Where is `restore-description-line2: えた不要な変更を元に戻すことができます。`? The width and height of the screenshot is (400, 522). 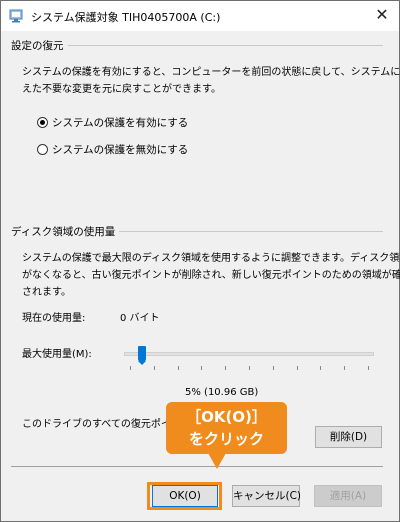 restore-description-line2: えた不要な変更を元に戻すことができます。 is located at coordinates (121, 89).